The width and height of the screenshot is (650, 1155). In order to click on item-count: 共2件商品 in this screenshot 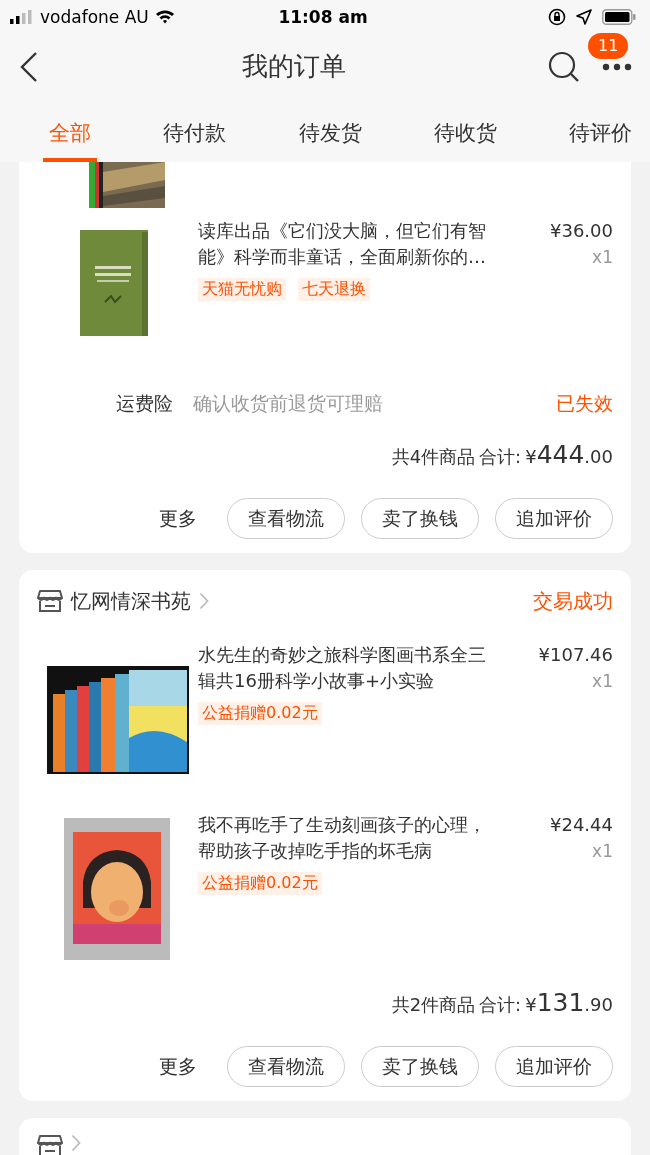, I will do `click(433, 1005)`.